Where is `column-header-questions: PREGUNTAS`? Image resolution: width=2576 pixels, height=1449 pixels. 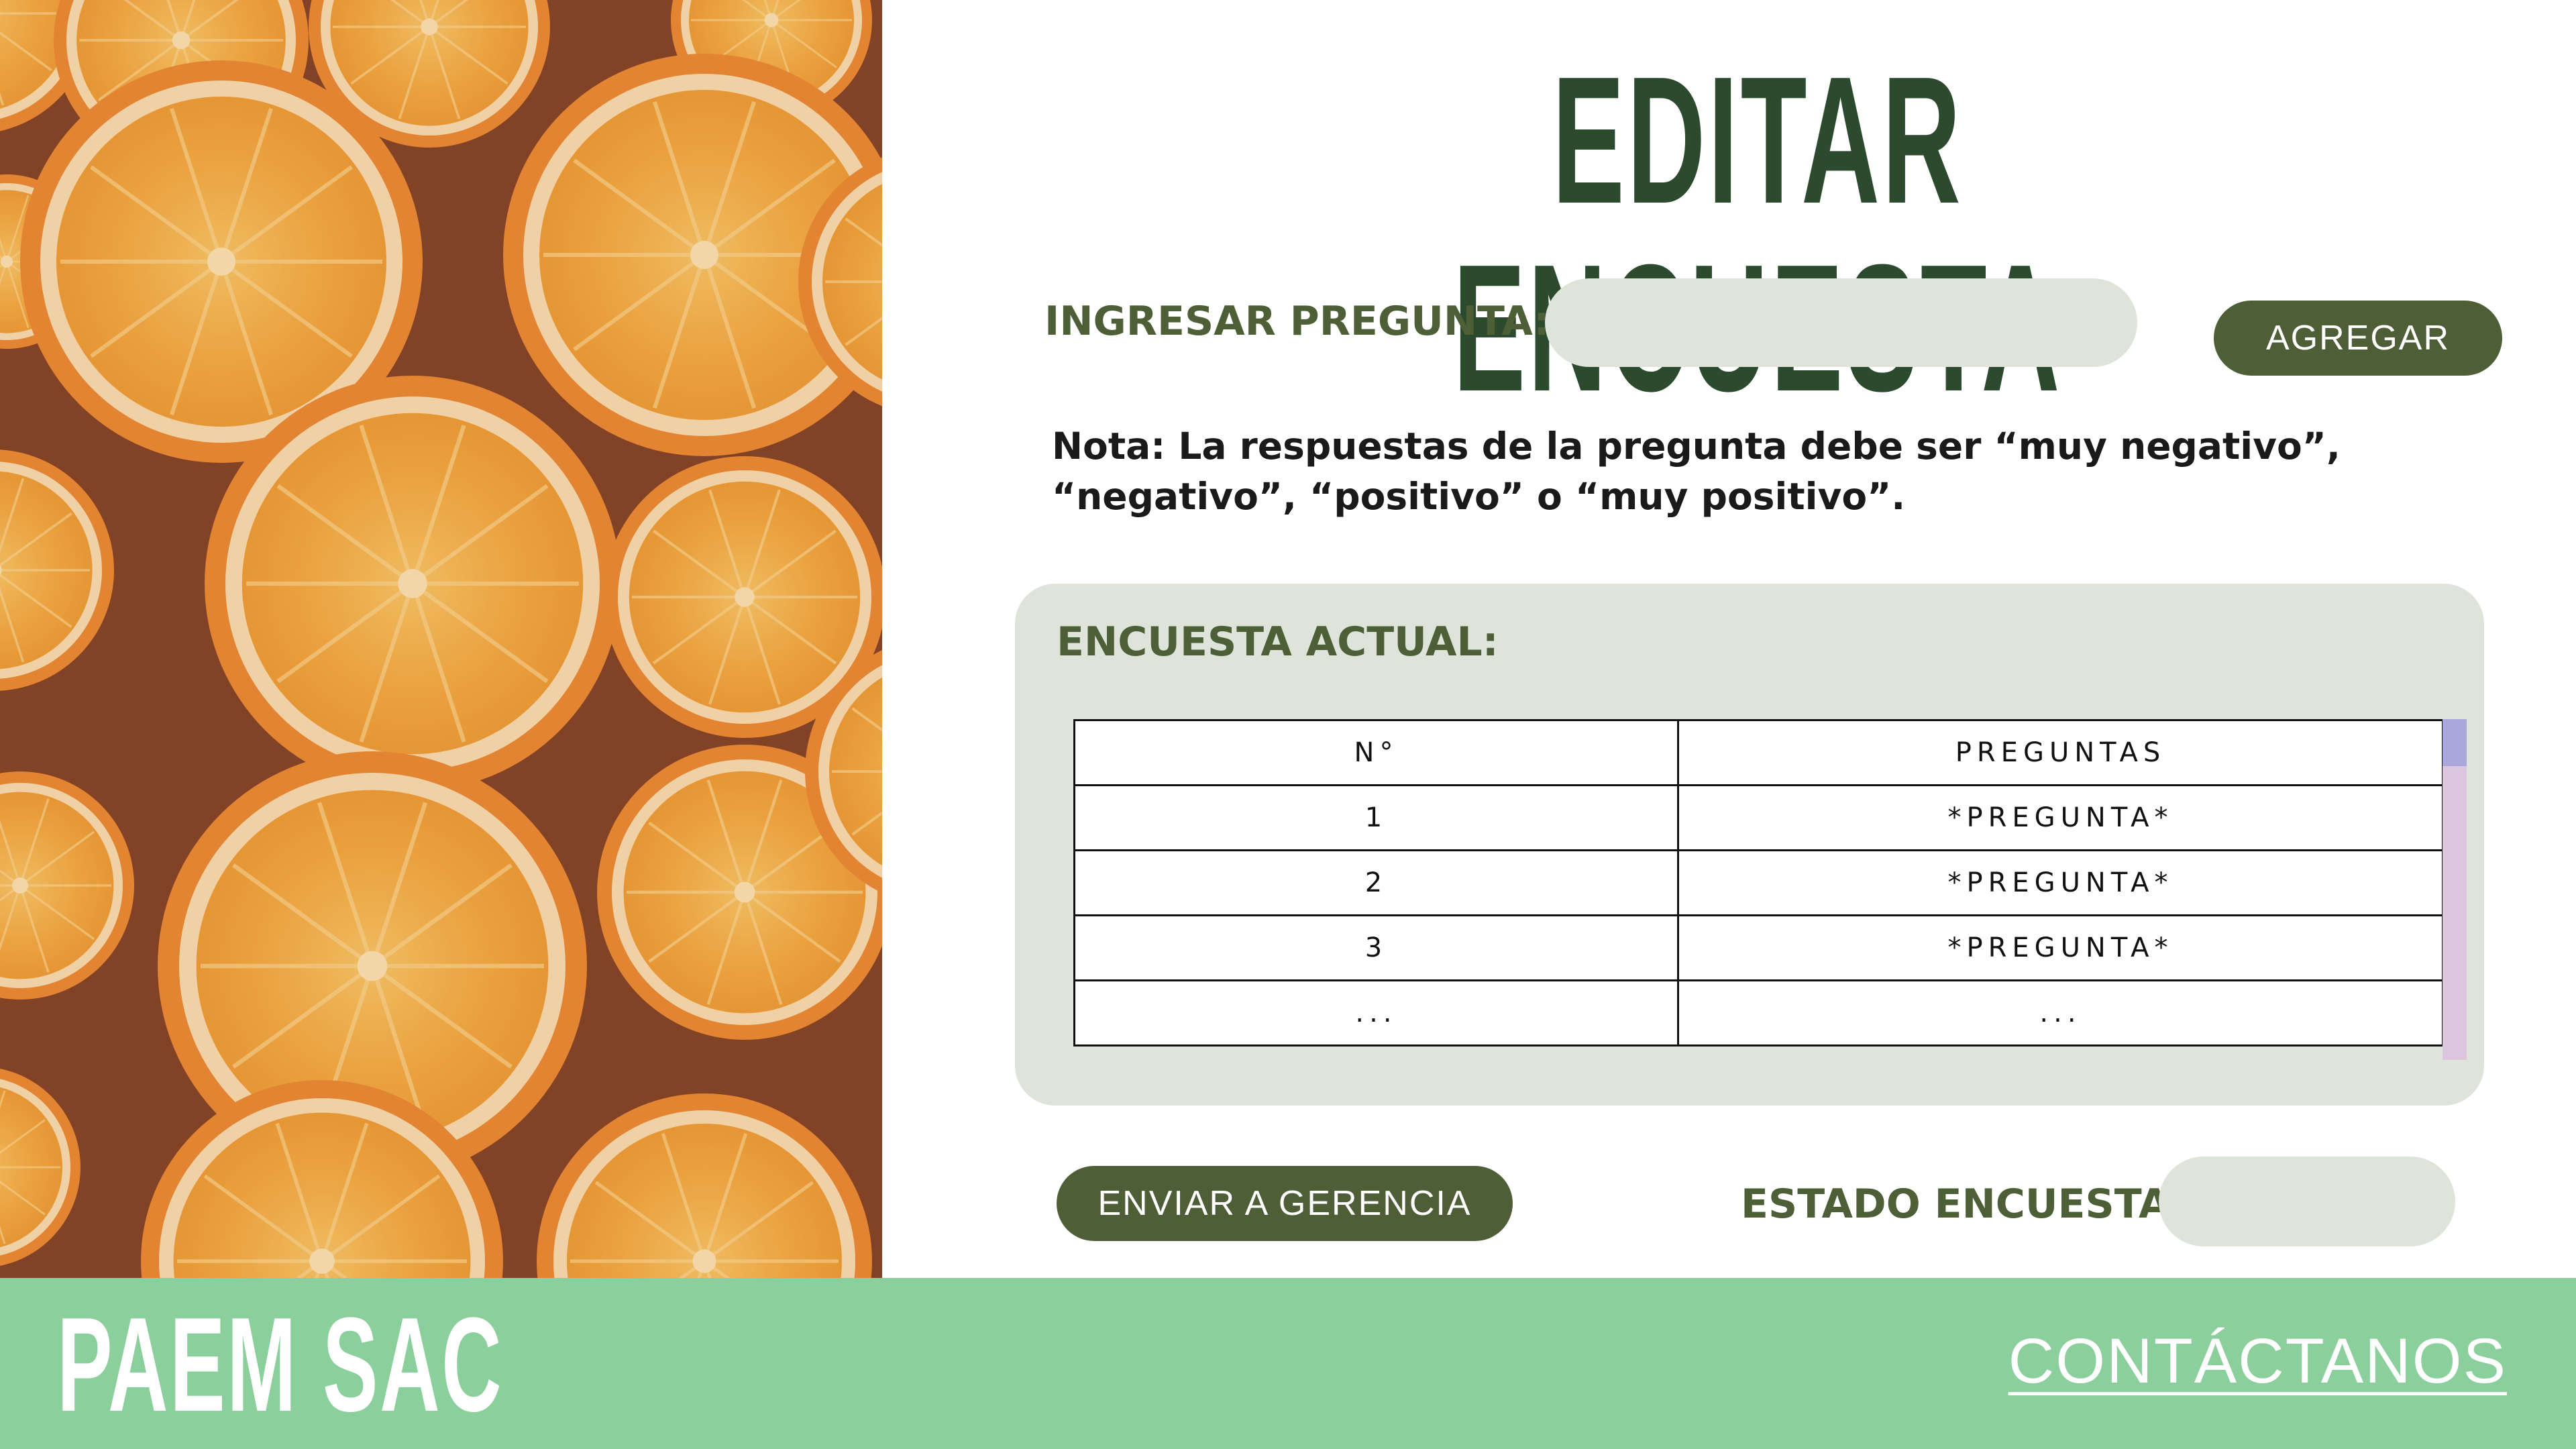
column-header-questions: PREGUNTAS is located at coordinates (2060, 752).